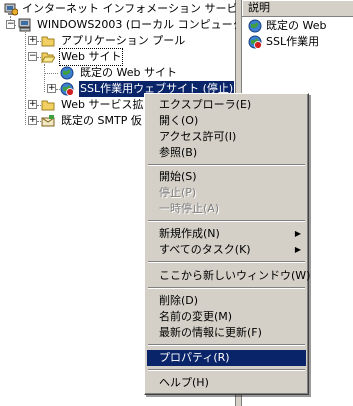 This screenshot has height=406, width=353. Describe the element at coordinates (226, 317) in the screenshot. I see `menu-item-rename: 名前の変更(M)` at that location.